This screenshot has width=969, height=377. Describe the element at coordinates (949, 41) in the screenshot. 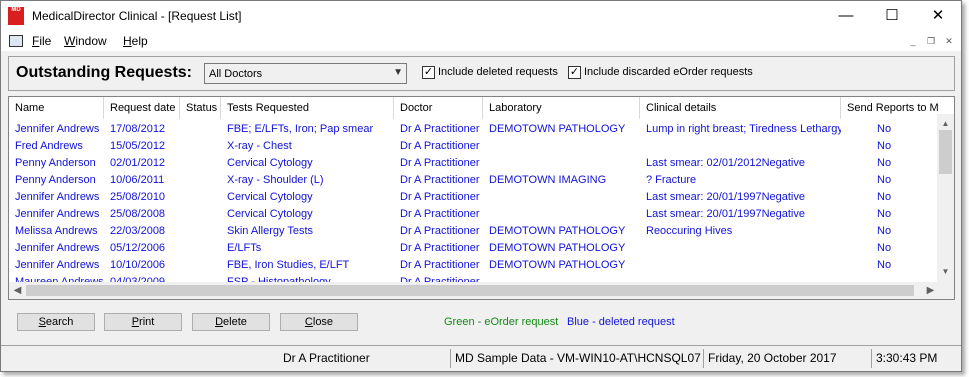

I see `child-close-button: ✕` at that location.